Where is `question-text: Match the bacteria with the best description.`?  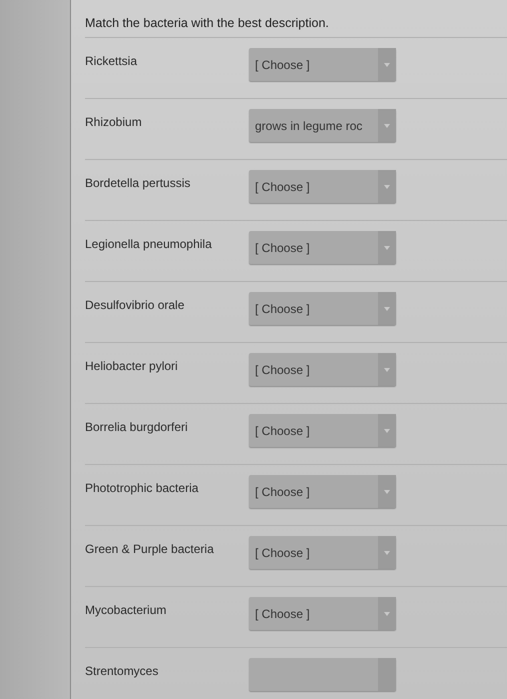
question-text: Match the bacteria with the best description. is located at coordinates (296, 19).